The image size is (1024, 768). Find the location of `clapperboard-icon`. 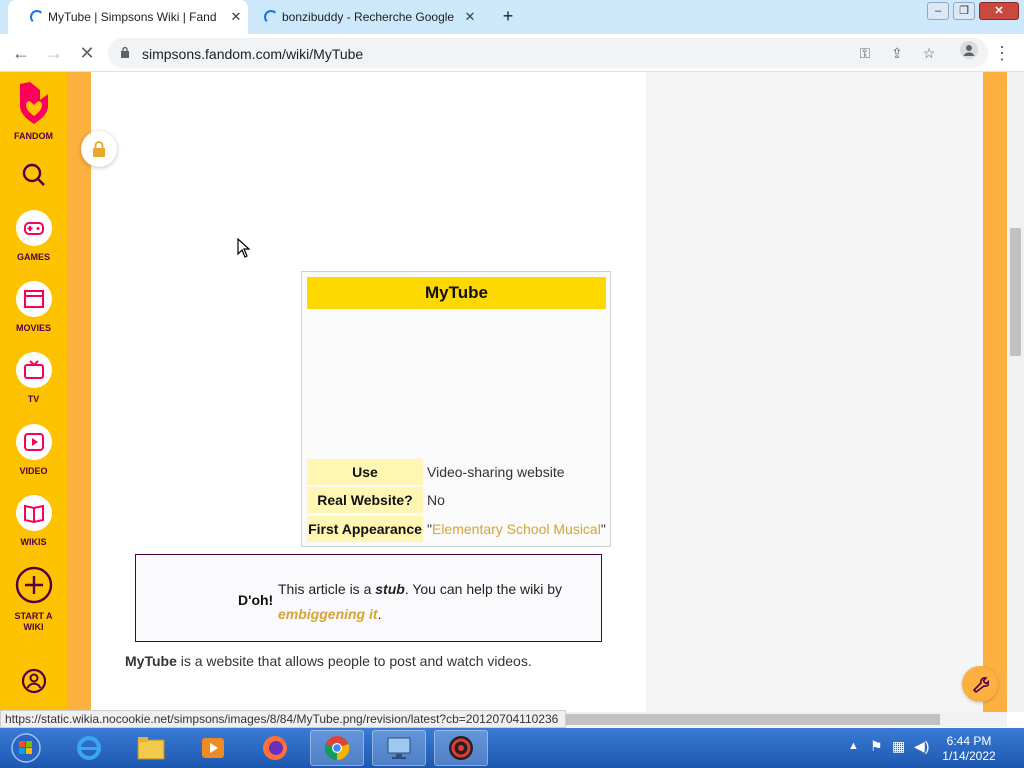

clapperboard-icon is located at coordinates (33, 299).